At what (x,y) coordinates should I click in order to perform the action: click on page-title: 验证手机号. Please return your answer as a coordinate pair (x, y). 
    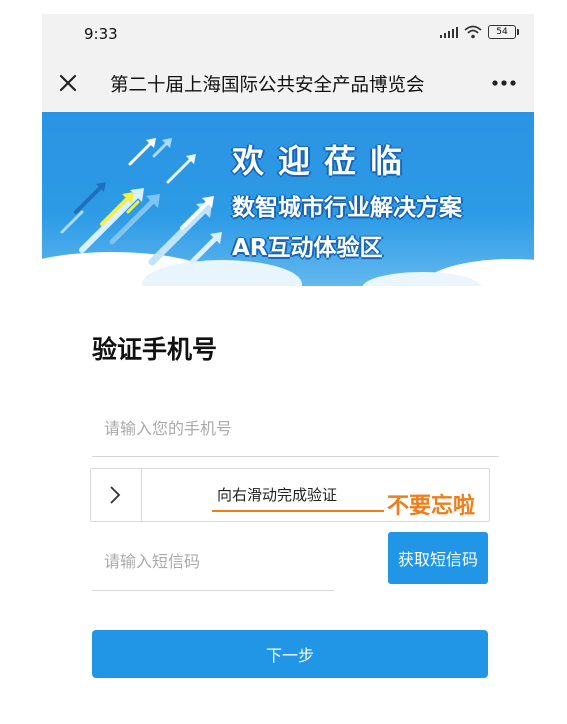
    Looking at the image, I should click on (155, 349).